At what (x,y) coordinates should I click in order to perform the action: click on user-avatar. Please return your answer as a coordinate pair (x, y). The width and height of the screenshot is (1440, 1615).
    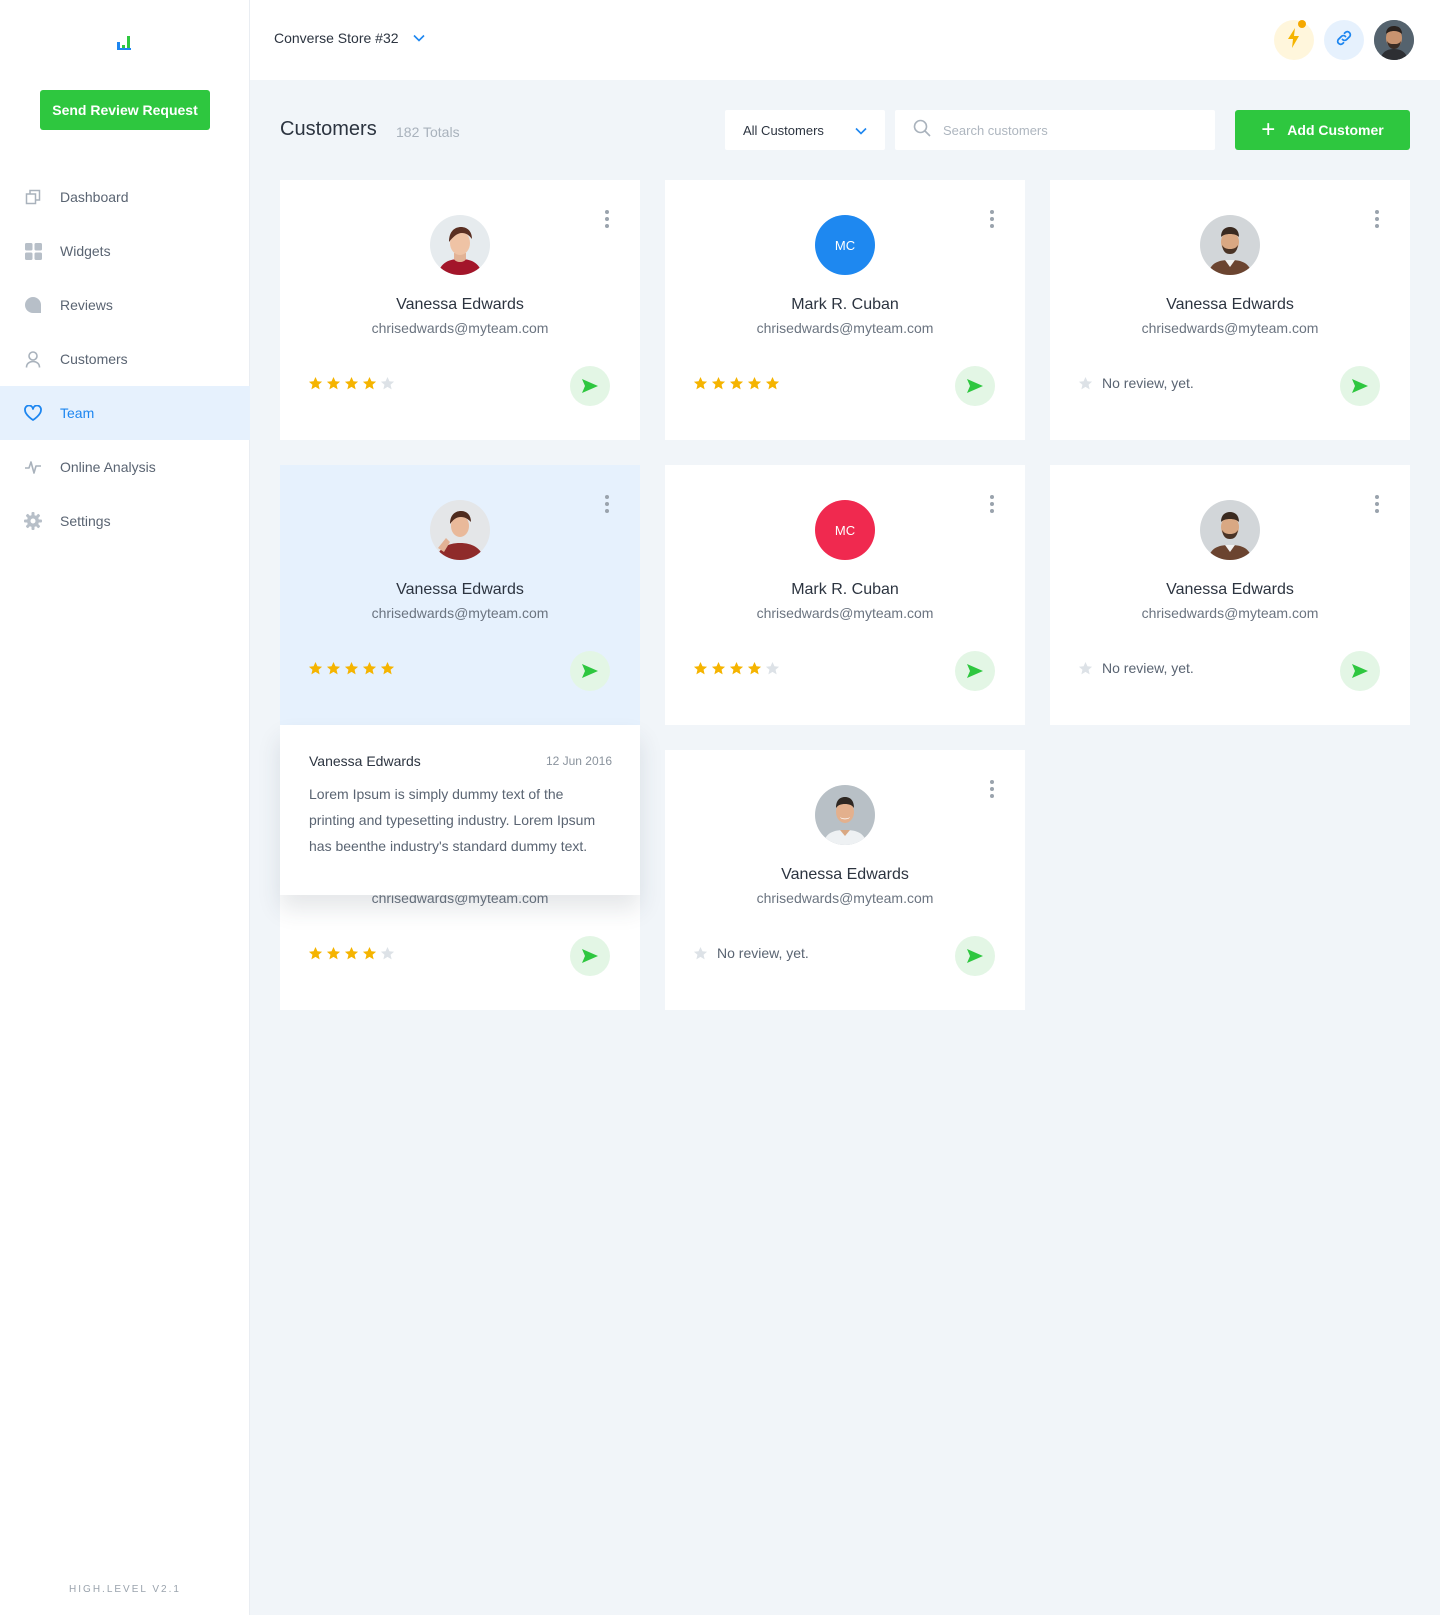
    Looking at the image, I should click on (1394, 40).